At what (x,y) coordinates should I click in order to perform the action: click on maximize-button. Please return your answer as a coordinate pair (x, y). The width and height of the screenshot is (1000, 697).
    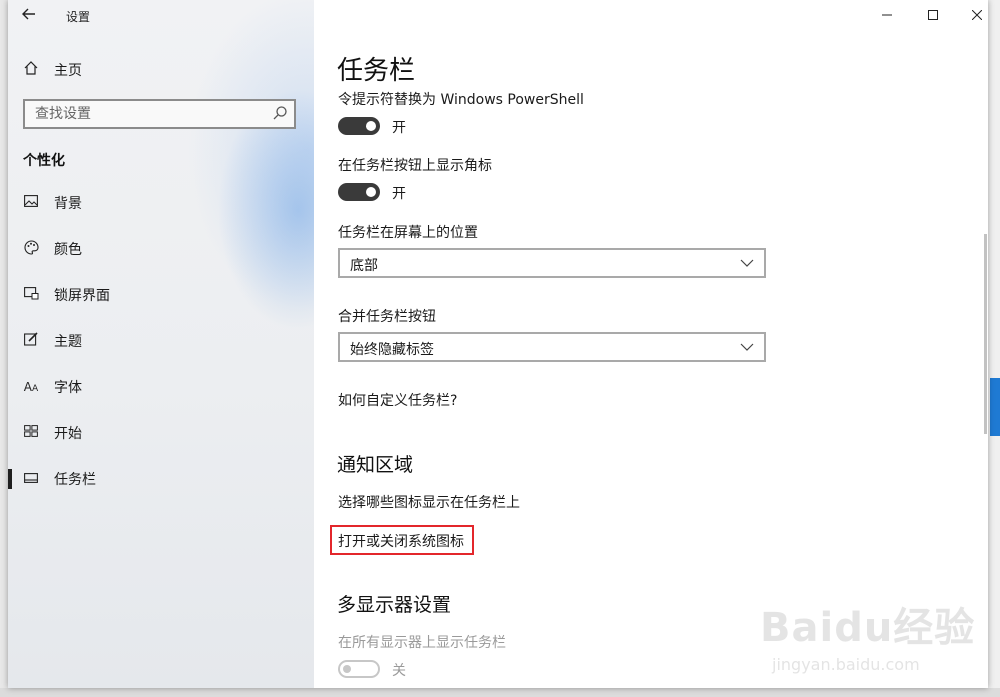
    Looking at the image, I should click on (933, 16).